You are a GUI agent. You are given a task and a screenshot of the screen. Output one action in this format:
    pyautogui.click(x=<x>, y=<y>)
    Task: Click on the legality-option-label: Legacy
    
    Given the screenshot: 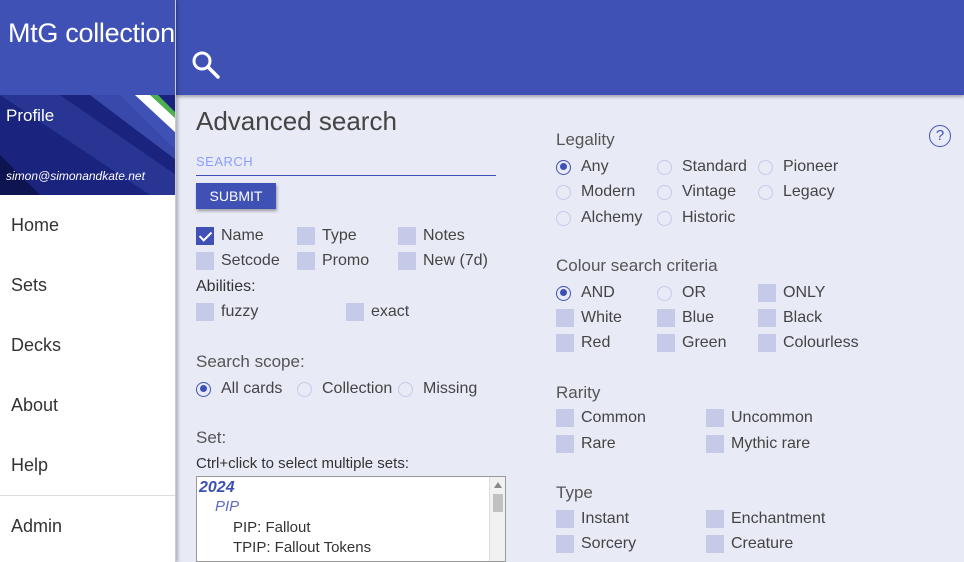 What is the action you would take?
    pyautogui.click(x=809, y=191)
    